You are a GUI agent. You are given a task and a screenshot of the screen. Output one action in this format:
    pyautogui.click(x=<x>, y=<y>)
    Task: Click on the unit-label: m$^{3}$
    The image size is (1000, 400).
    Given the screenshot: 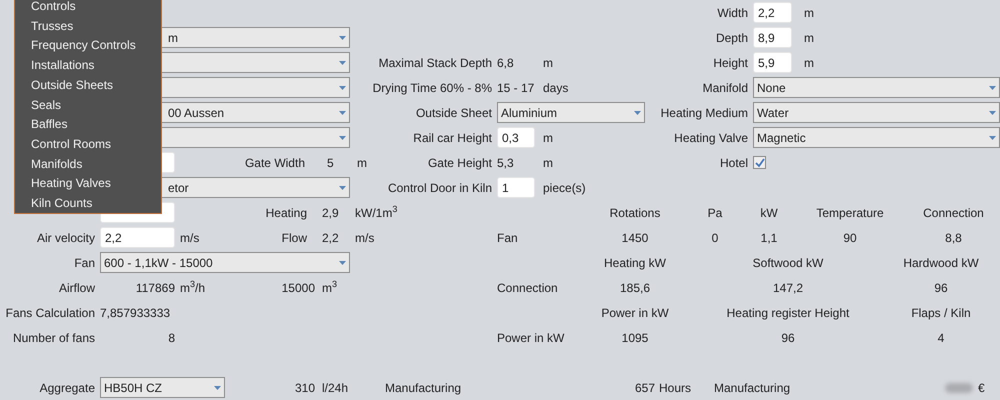 What is the action you would take?
    pyautogui.click(x=330, y=288)
    